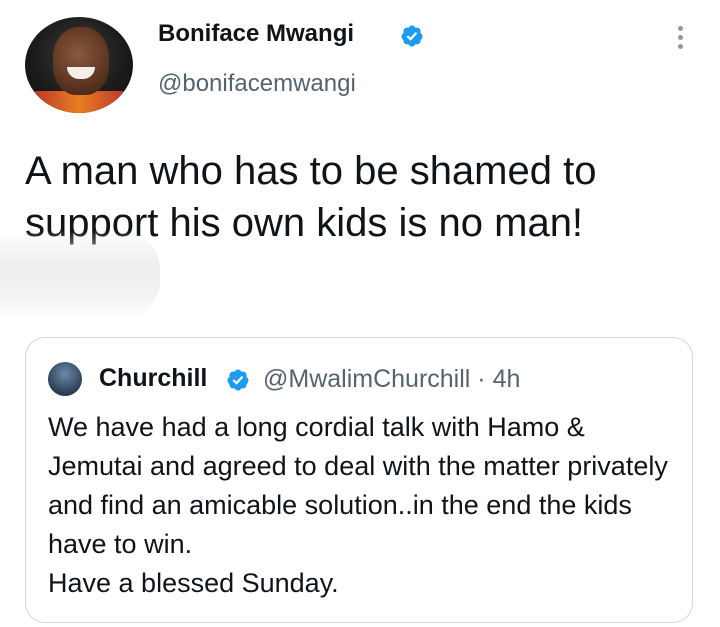  I want to click on author-name: Boniface Mwangi, so click(256, 34).